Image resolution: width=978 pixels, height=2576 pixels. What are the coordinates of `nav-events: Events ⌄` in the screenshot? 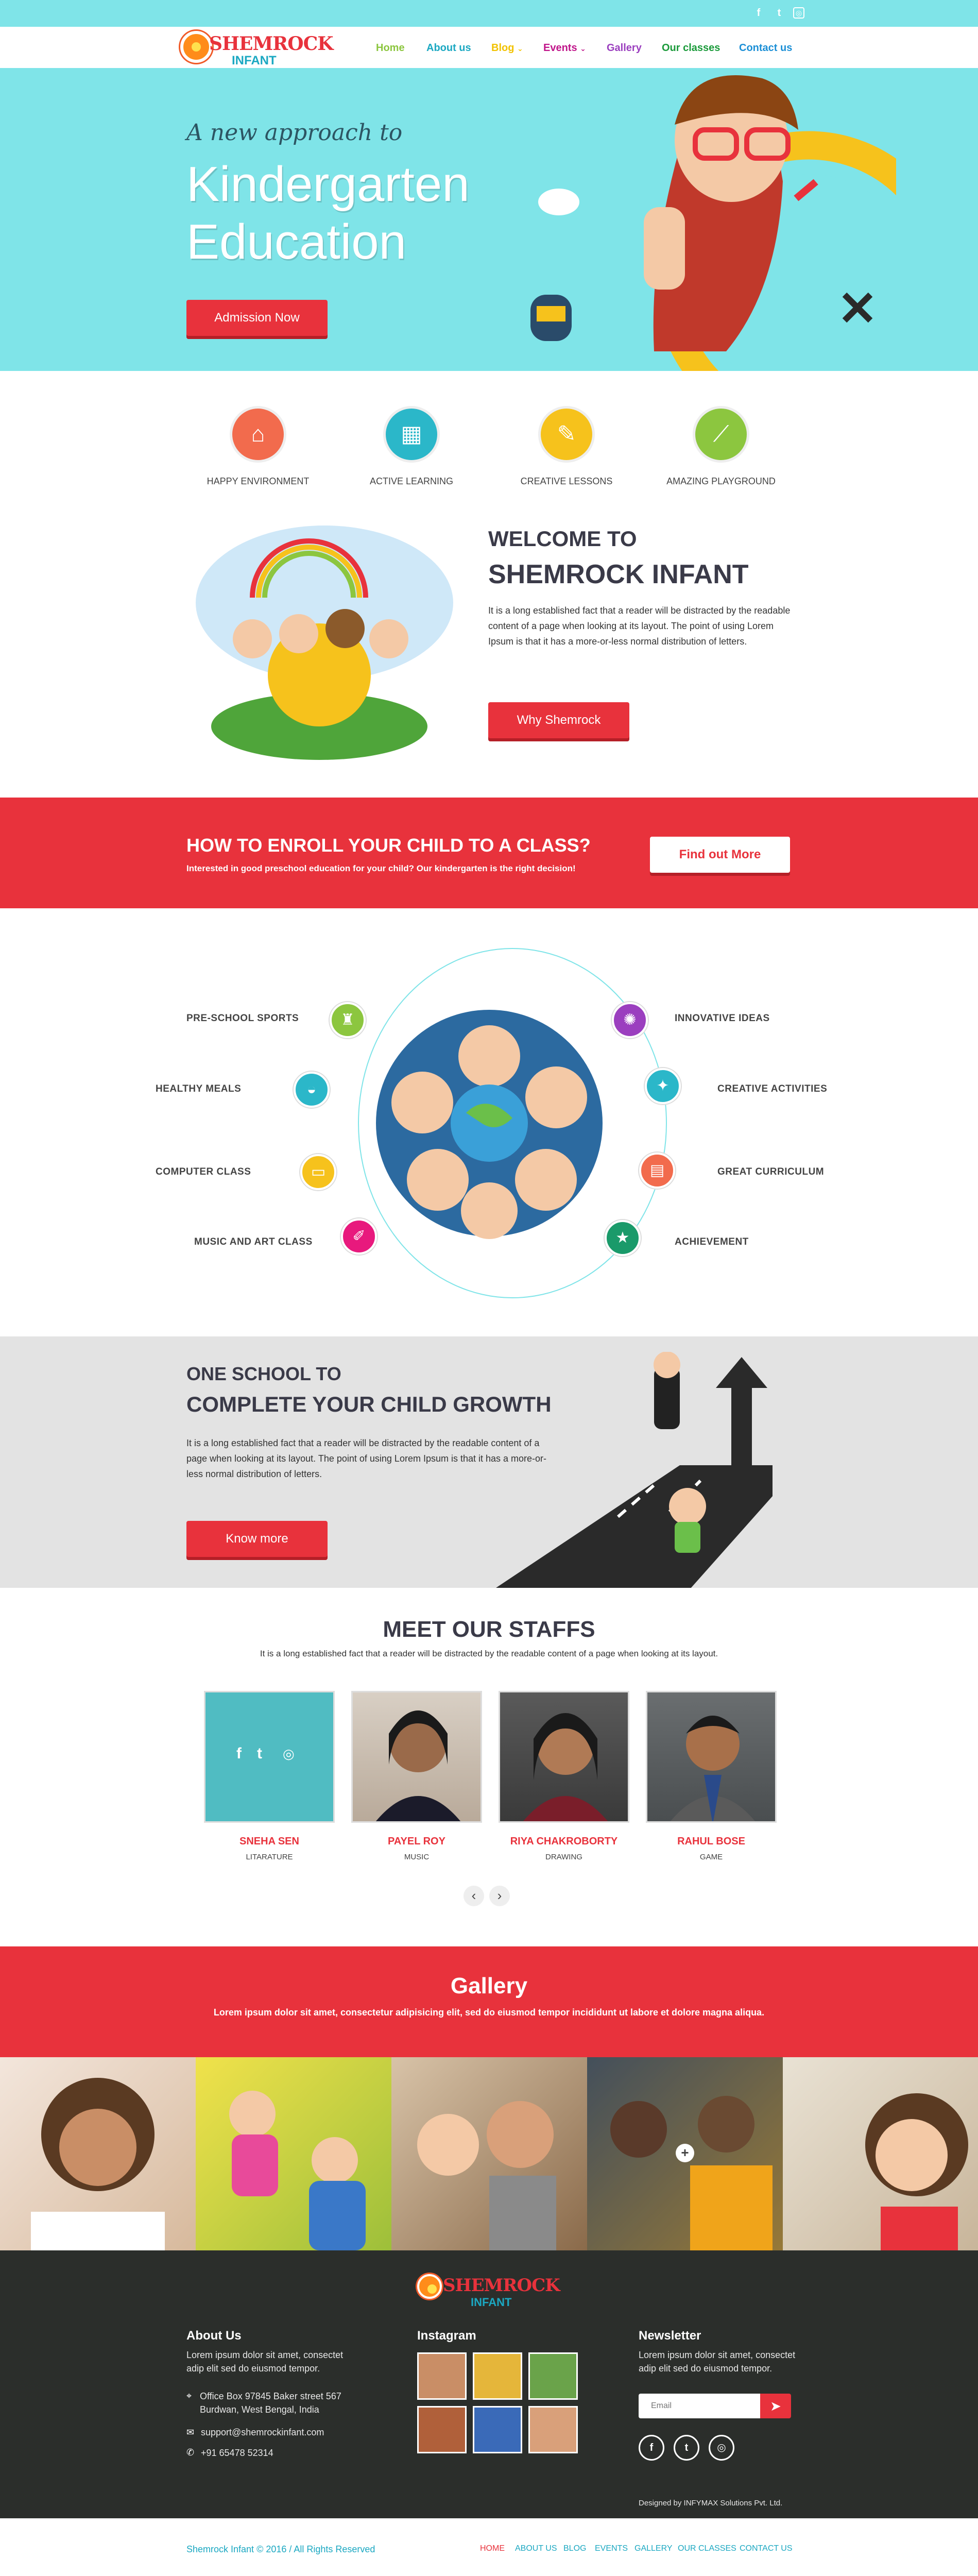 It's located at (564, 48).